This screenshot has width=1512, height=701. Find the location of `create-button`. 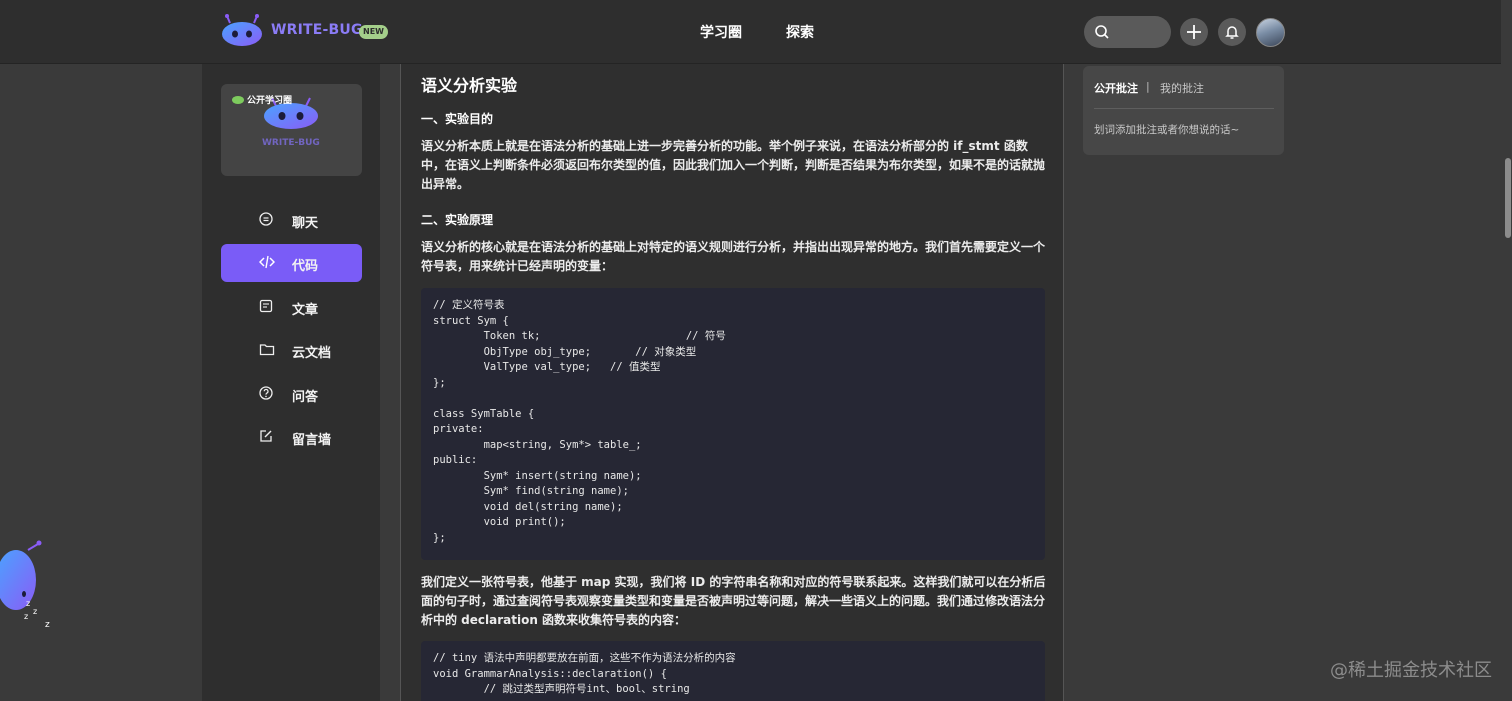

create-button is located at coordinates (1194, 32).